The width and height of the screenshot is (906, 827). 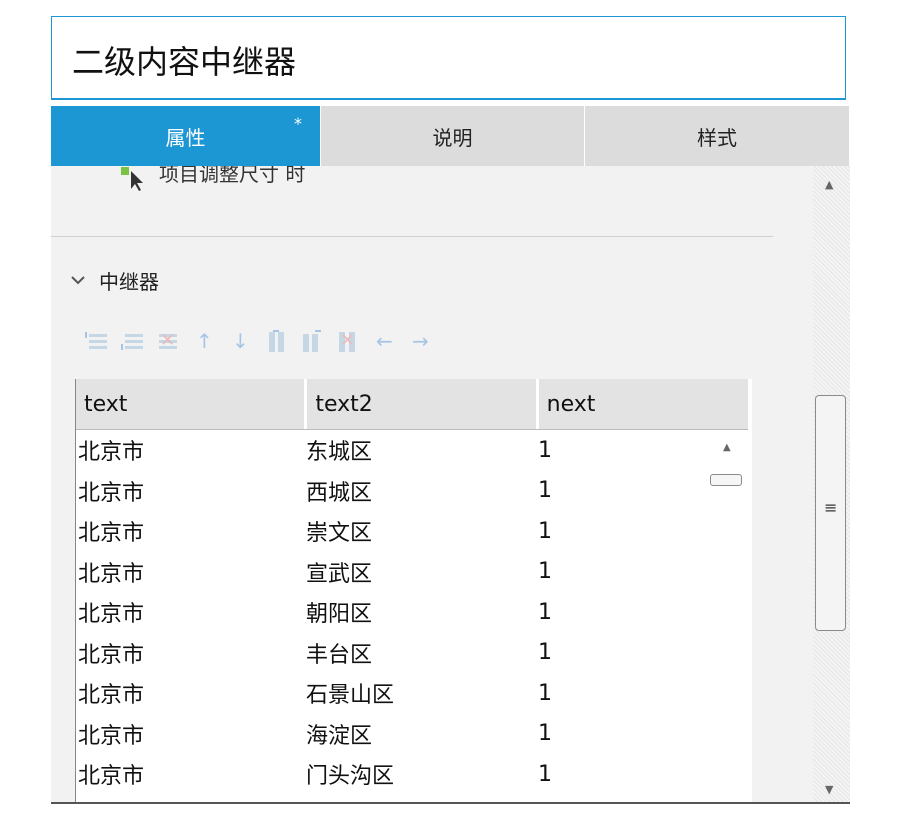 What do you see at coordinates (422, 531) in the screenshot?
I see `table-cell: 崇文区` at bounding box center [422, 531].